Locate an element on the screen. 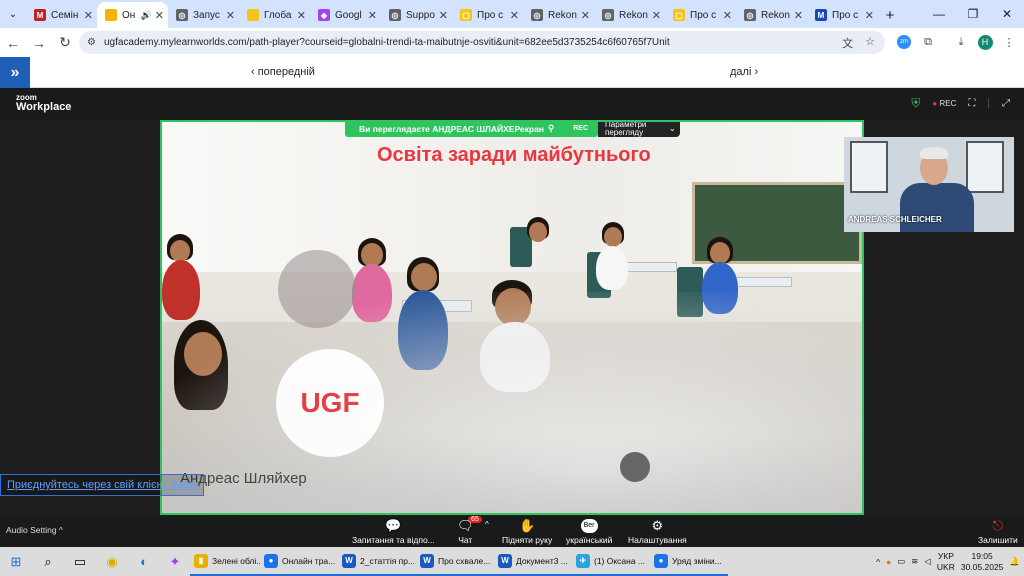 The height and width of the screenshot is (576, 1024). clock: 19:05 30.05.2025 is located at coordinates (982, 562).